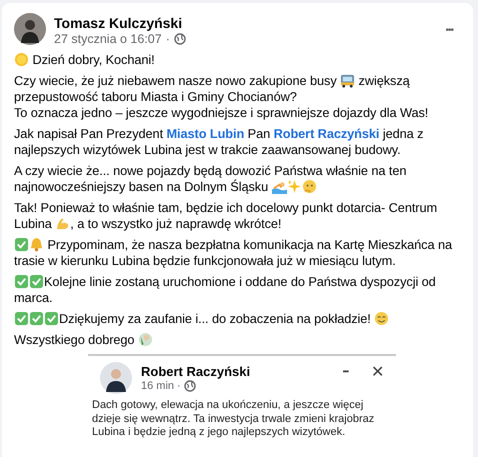 The height and width of the screenshot is (457, 478). Describe the element at coordinates (226, 216) in the screenshot. I see `post-paragraph: Tak! Ponieważ to właśnie tam, będzie ich docelowy punkt dotarcia- Centrum Lubina , a to wszystko już naprawdę wkrótce!` at that location.